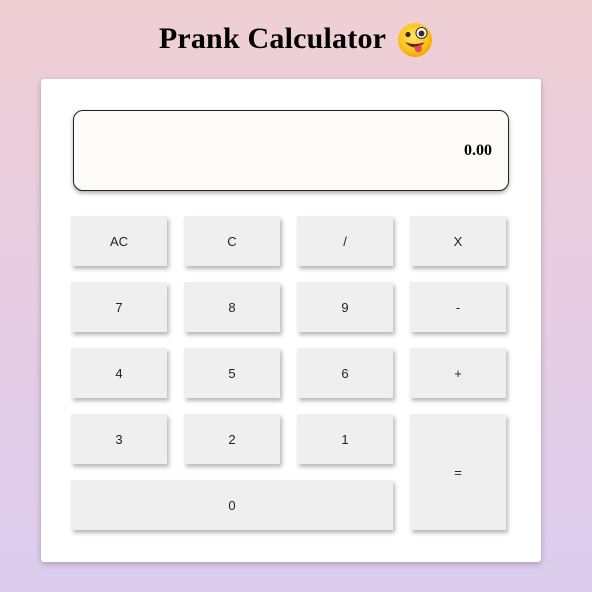 This screenshot has height=592, width=592. I want to click on digit-3-button: 3, so click(119, 439).